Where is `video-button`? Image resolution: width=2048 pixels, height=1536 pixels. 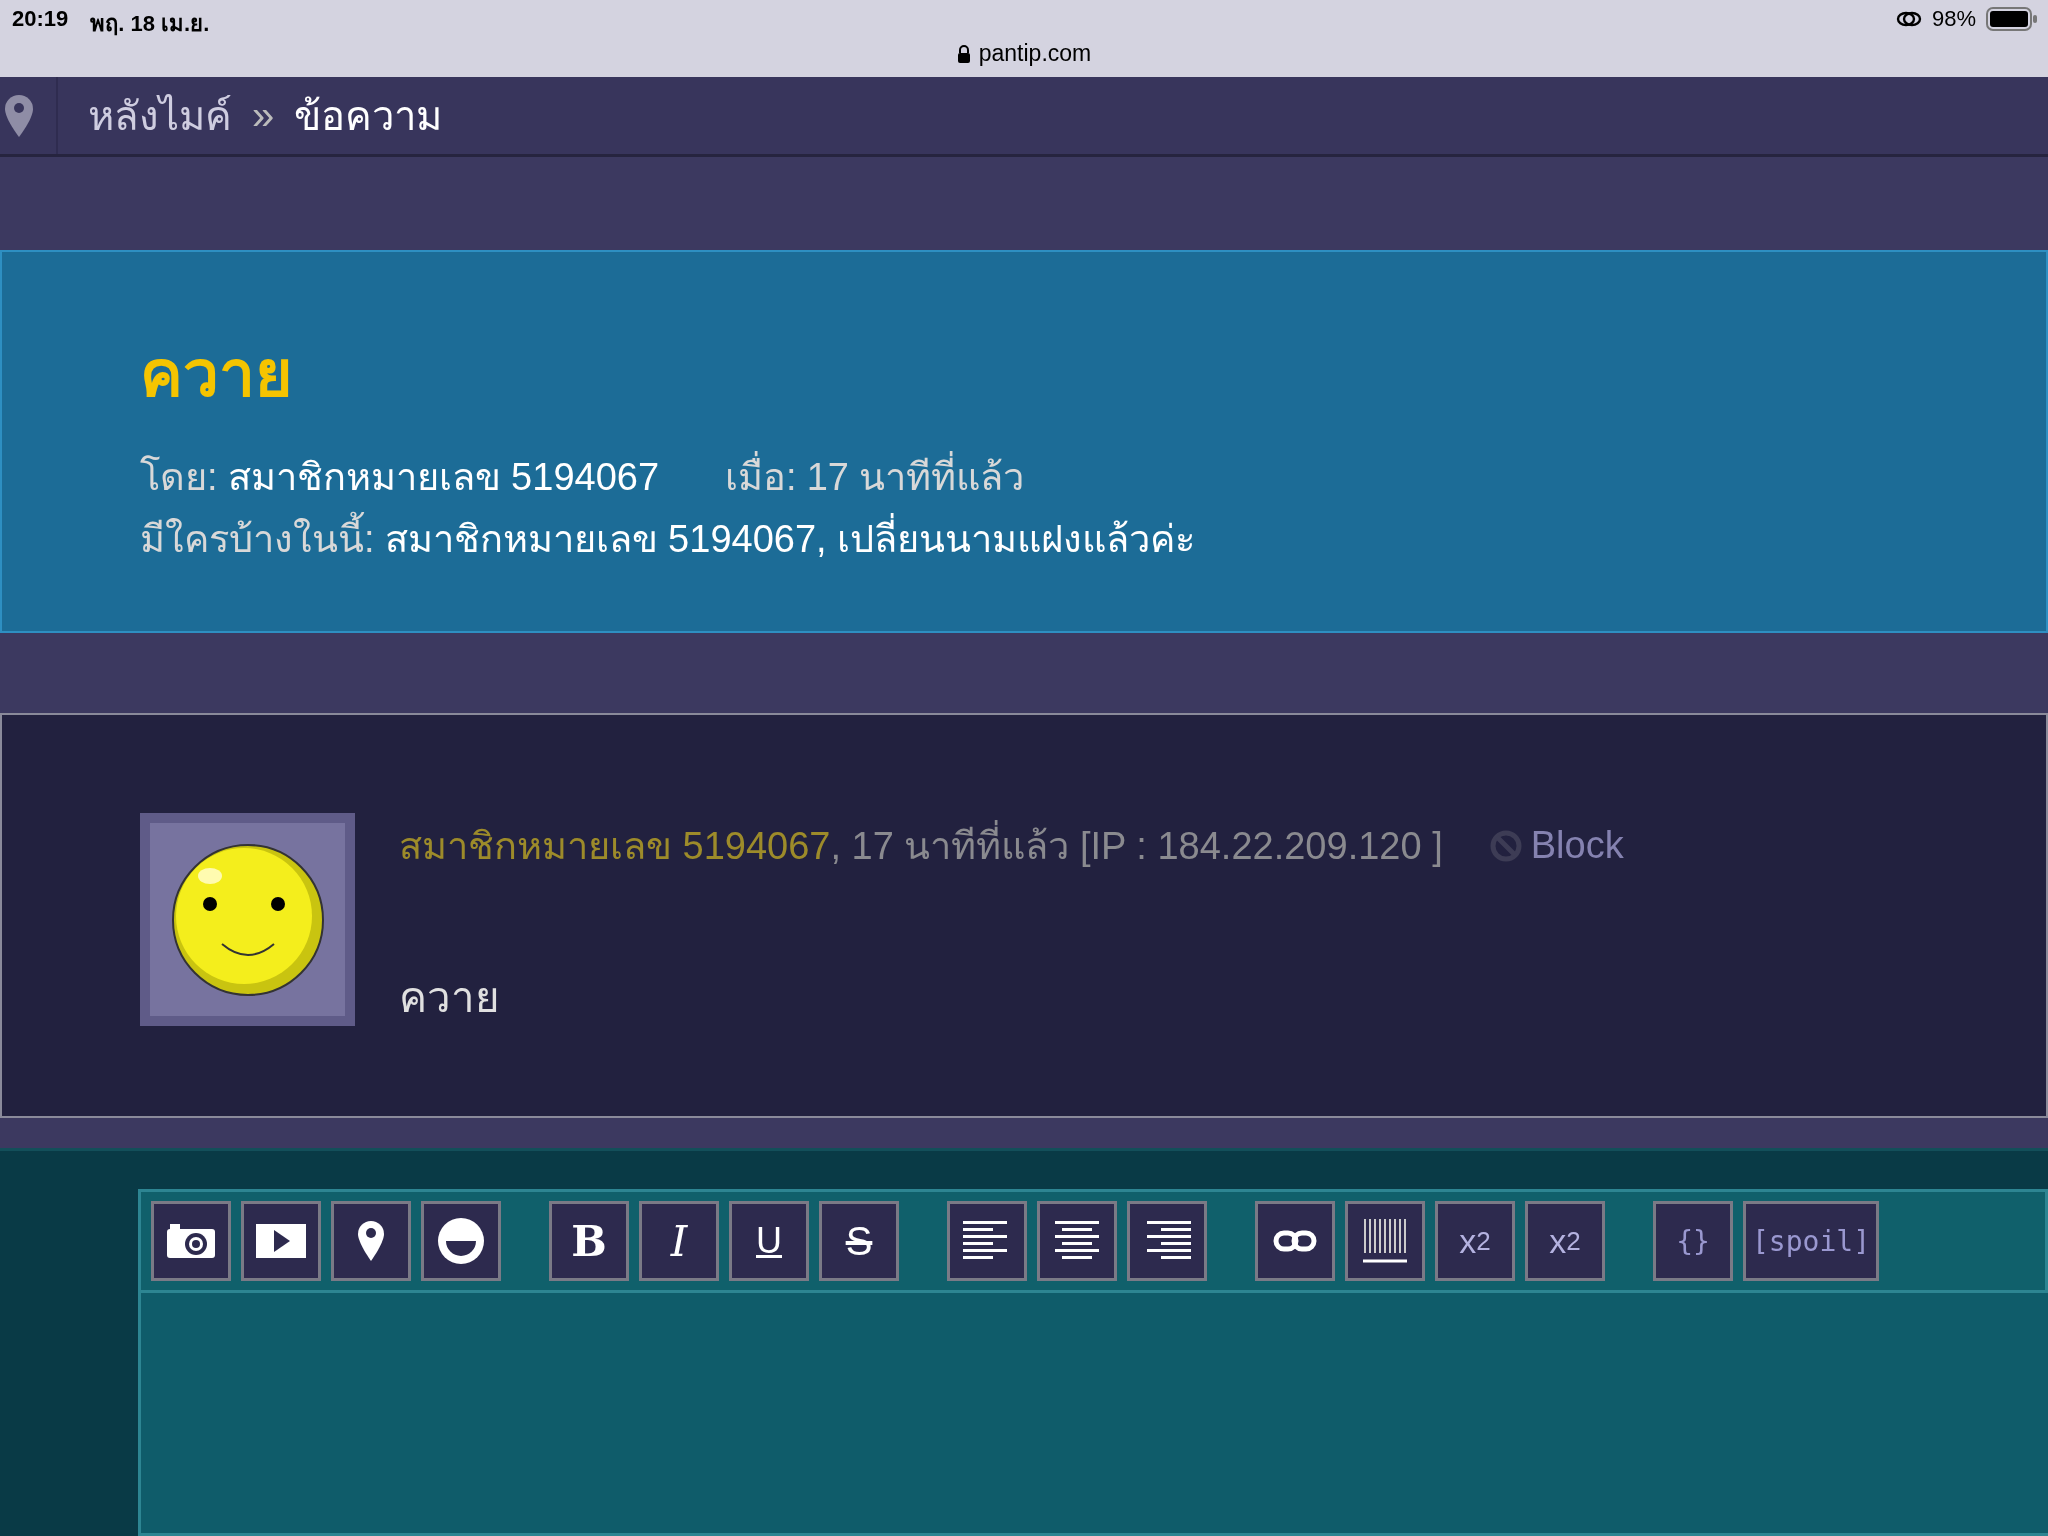 video-button is located at coordinates (281, 1241).